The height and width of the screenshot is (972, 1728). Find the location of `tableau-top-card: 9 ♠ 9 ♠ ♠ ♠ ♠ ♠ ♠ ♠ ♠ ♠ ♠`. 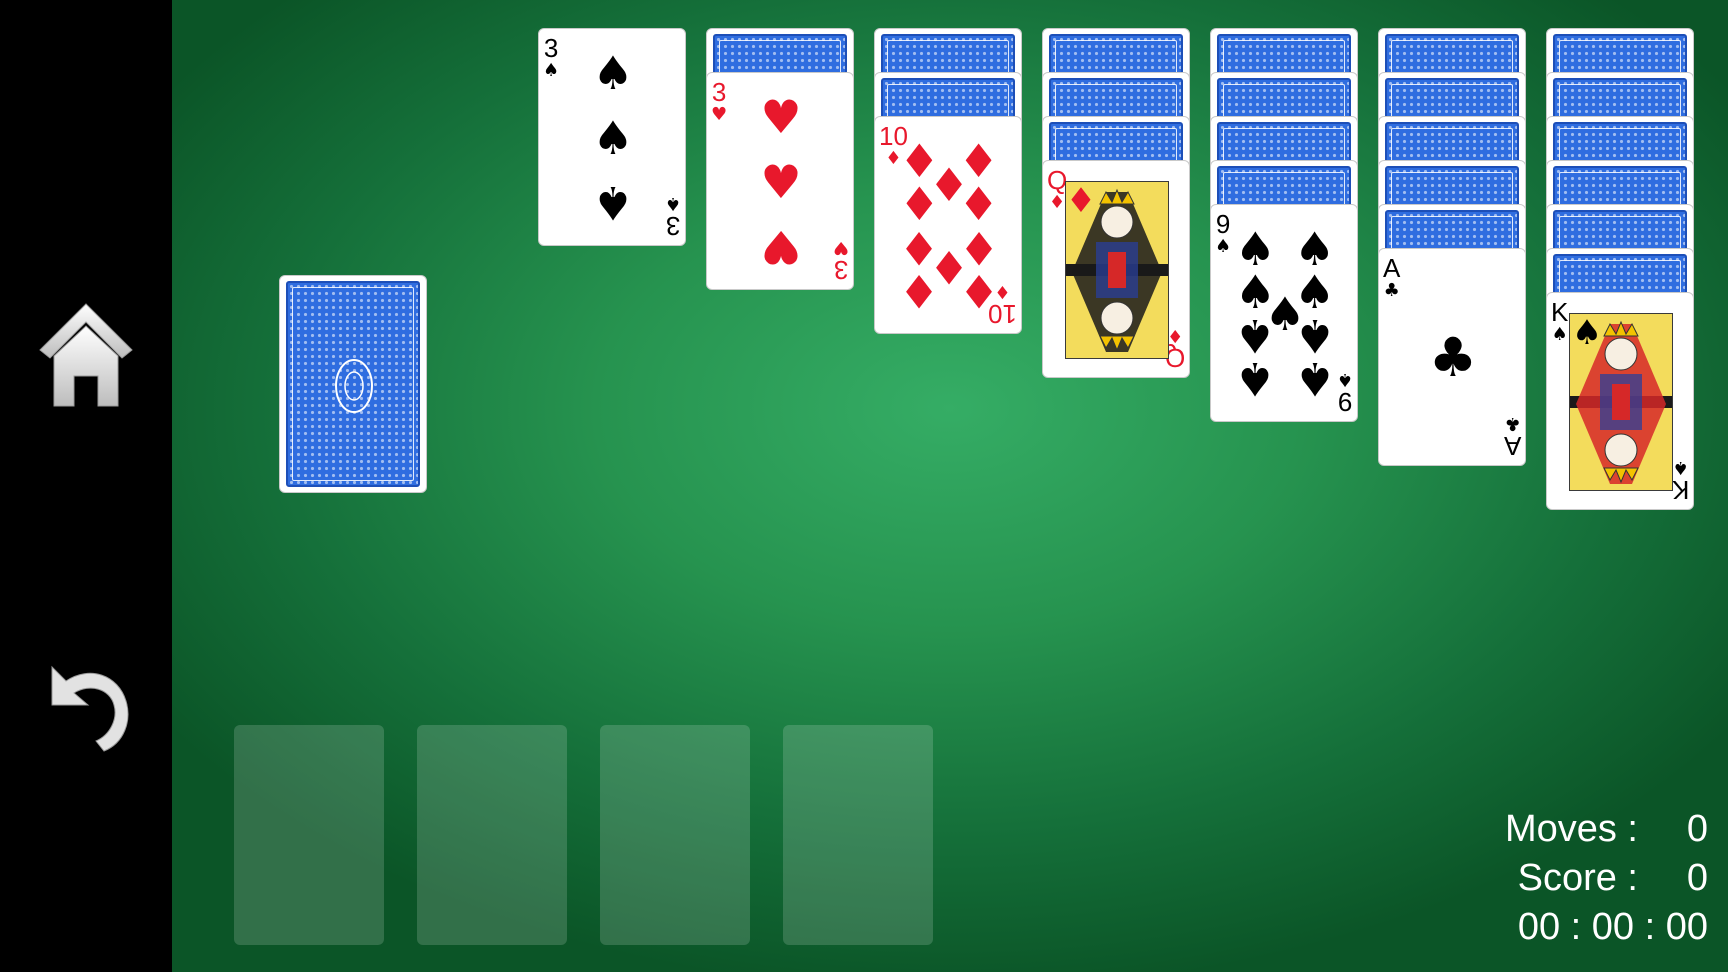

tableau-top-card: 9 ♠ 9 ♠ ♠ ♠ ♠ ♠ ♠ ♠ ♠ ♠ ♠ is located at coordinates (1284, 313).